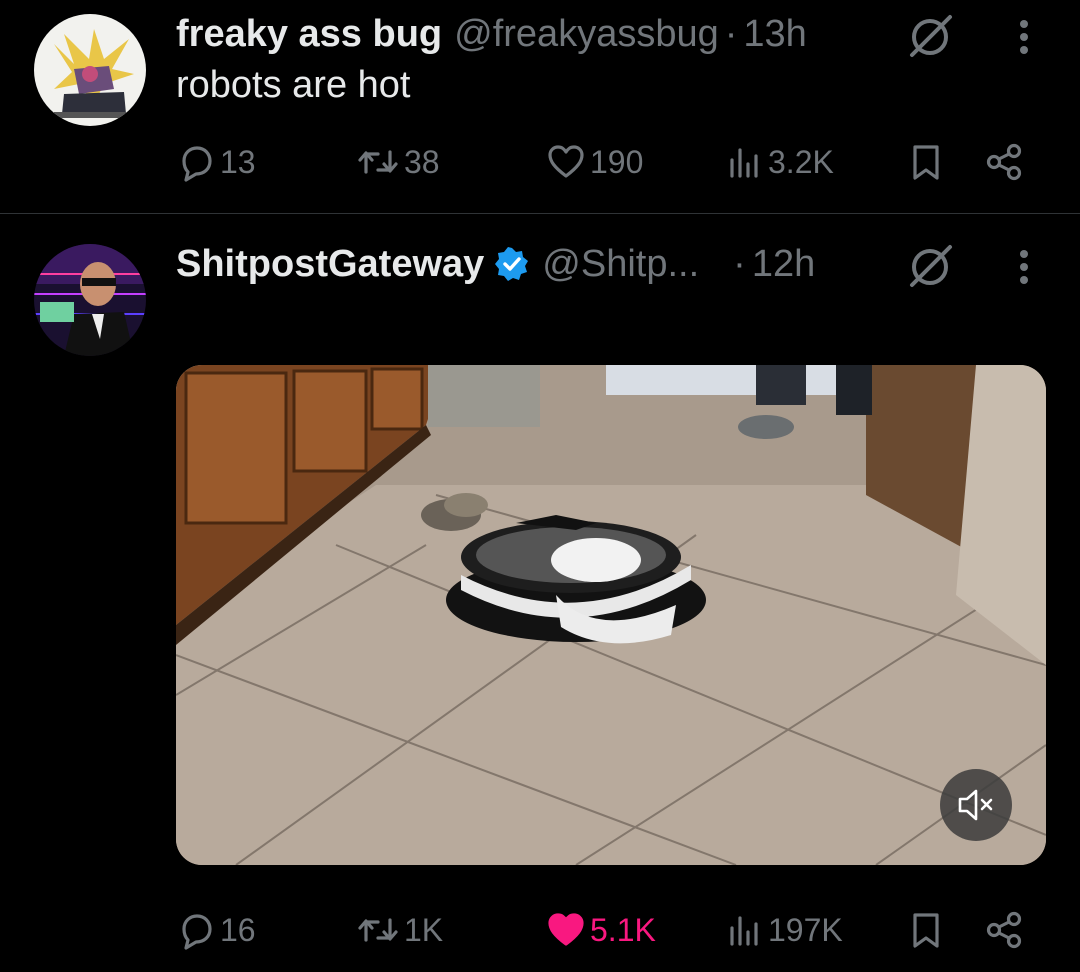 Image resolution: width=1080 pixels, height=972 pixels. I want to click on reply-button: 13, so click(216, 162).